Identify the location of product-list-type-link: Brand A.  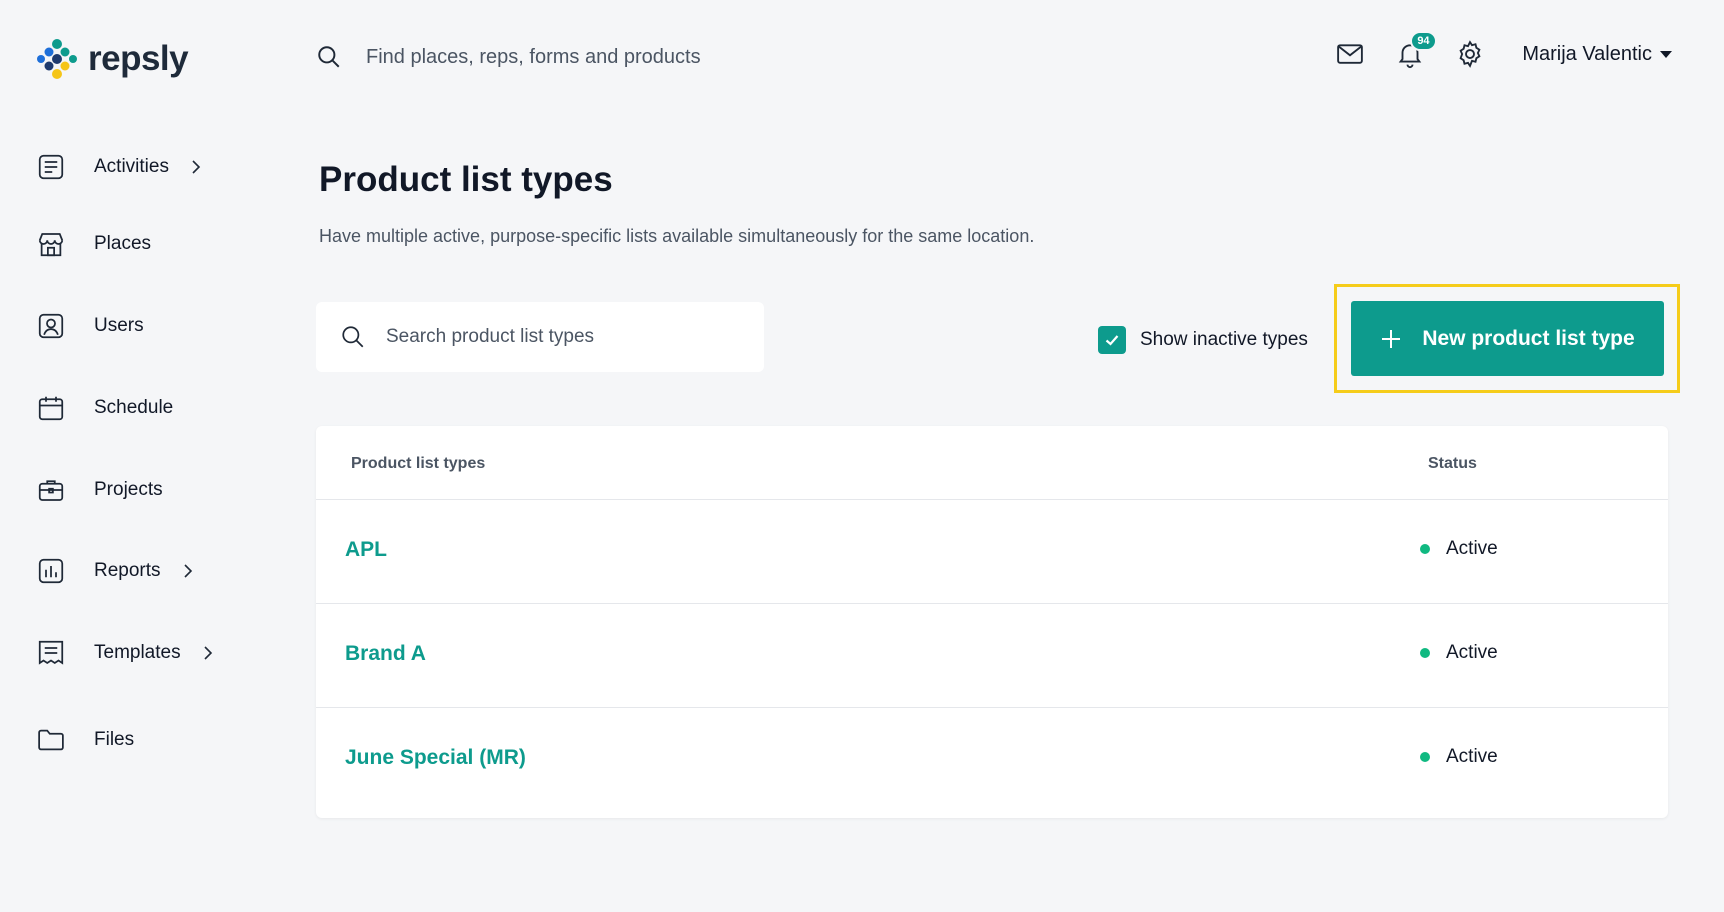
(385, 654).